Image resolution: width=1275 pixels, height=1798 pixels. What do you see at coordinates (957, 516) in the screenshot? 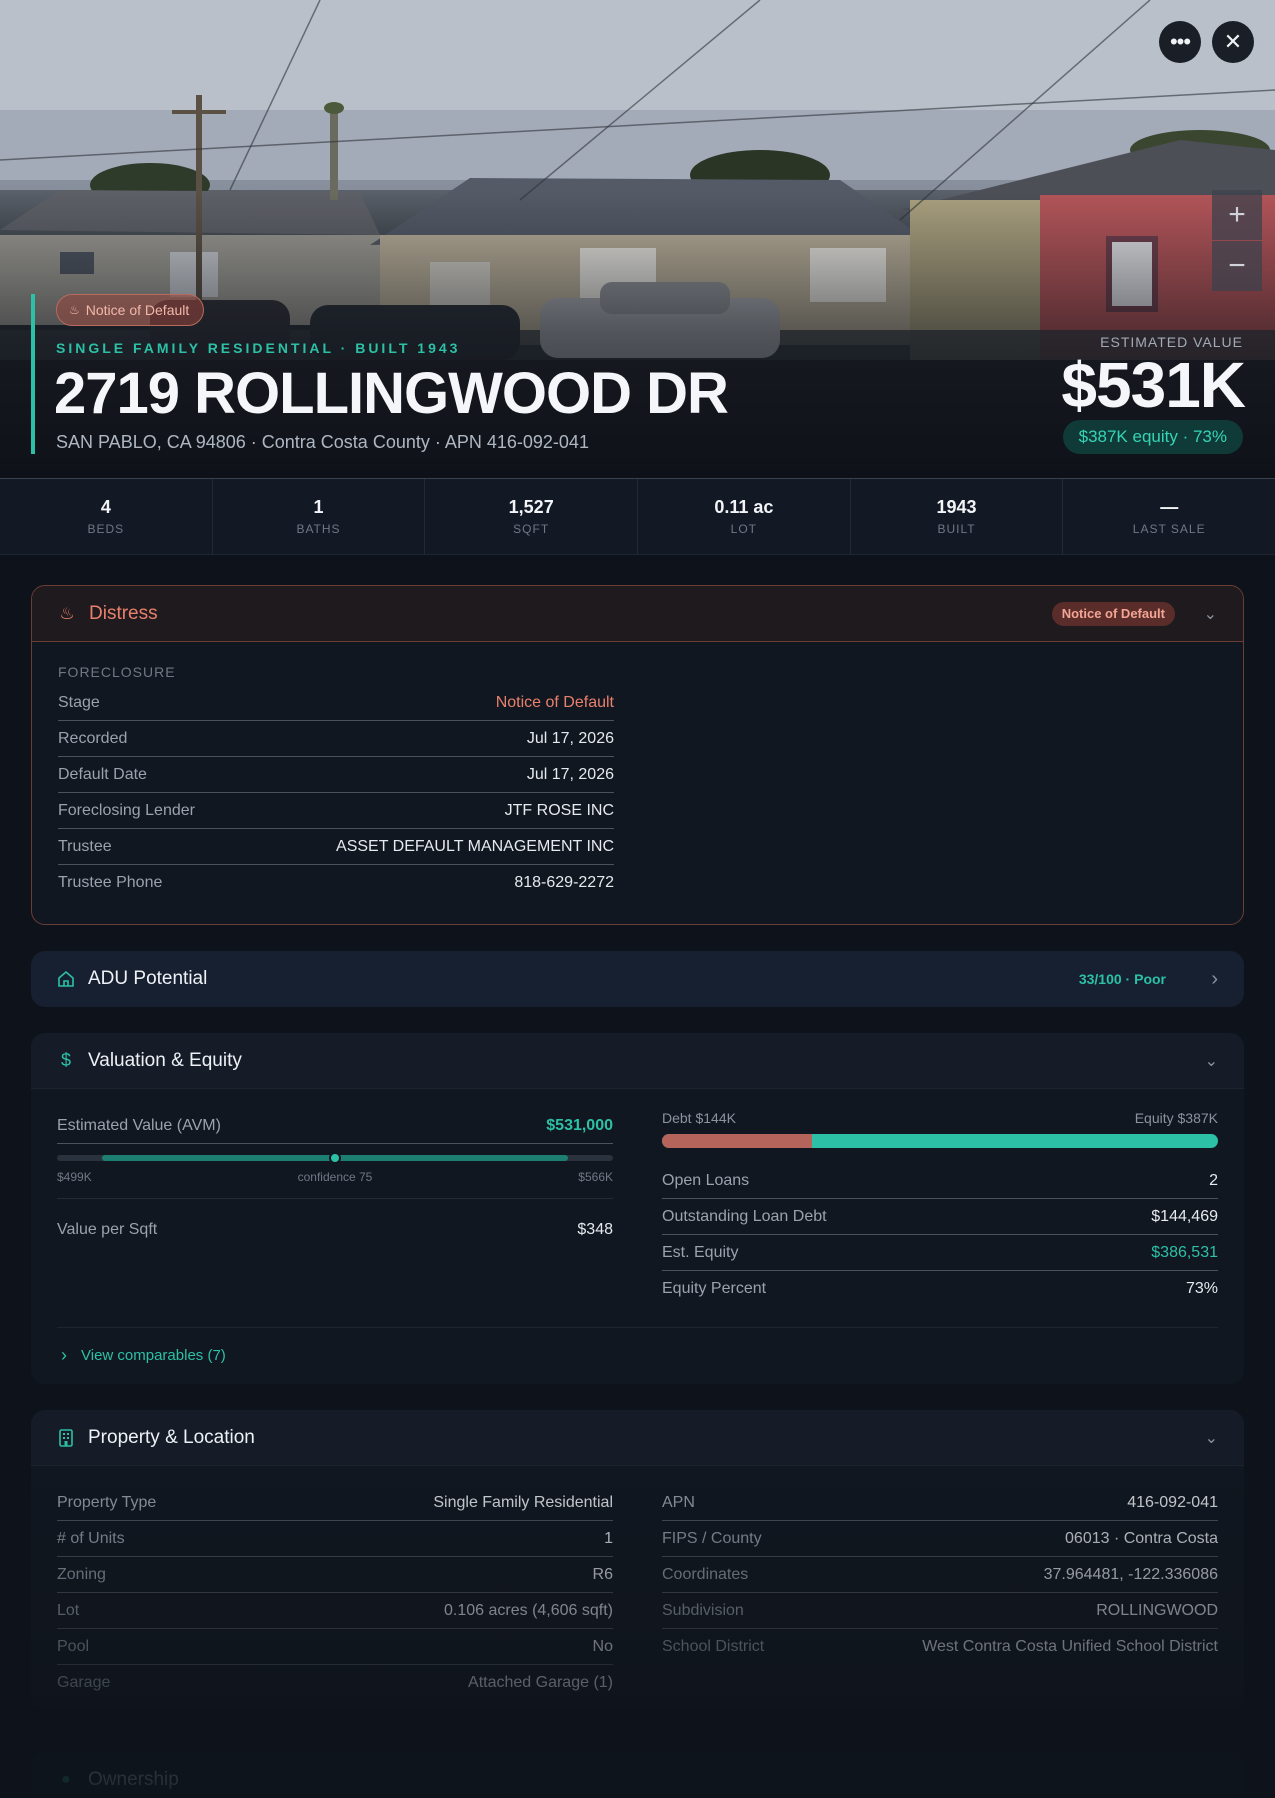
I see `stat-built: 1943 BUILT` at bounding box center [957, 516].